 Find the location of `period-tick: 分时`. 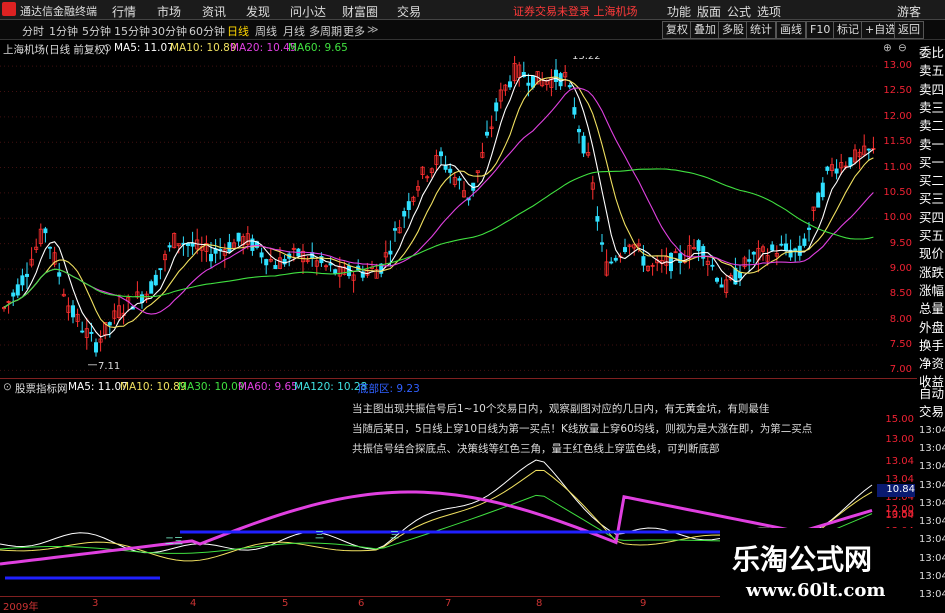

period-tick: 分时 is located at coordinates (33, 31).